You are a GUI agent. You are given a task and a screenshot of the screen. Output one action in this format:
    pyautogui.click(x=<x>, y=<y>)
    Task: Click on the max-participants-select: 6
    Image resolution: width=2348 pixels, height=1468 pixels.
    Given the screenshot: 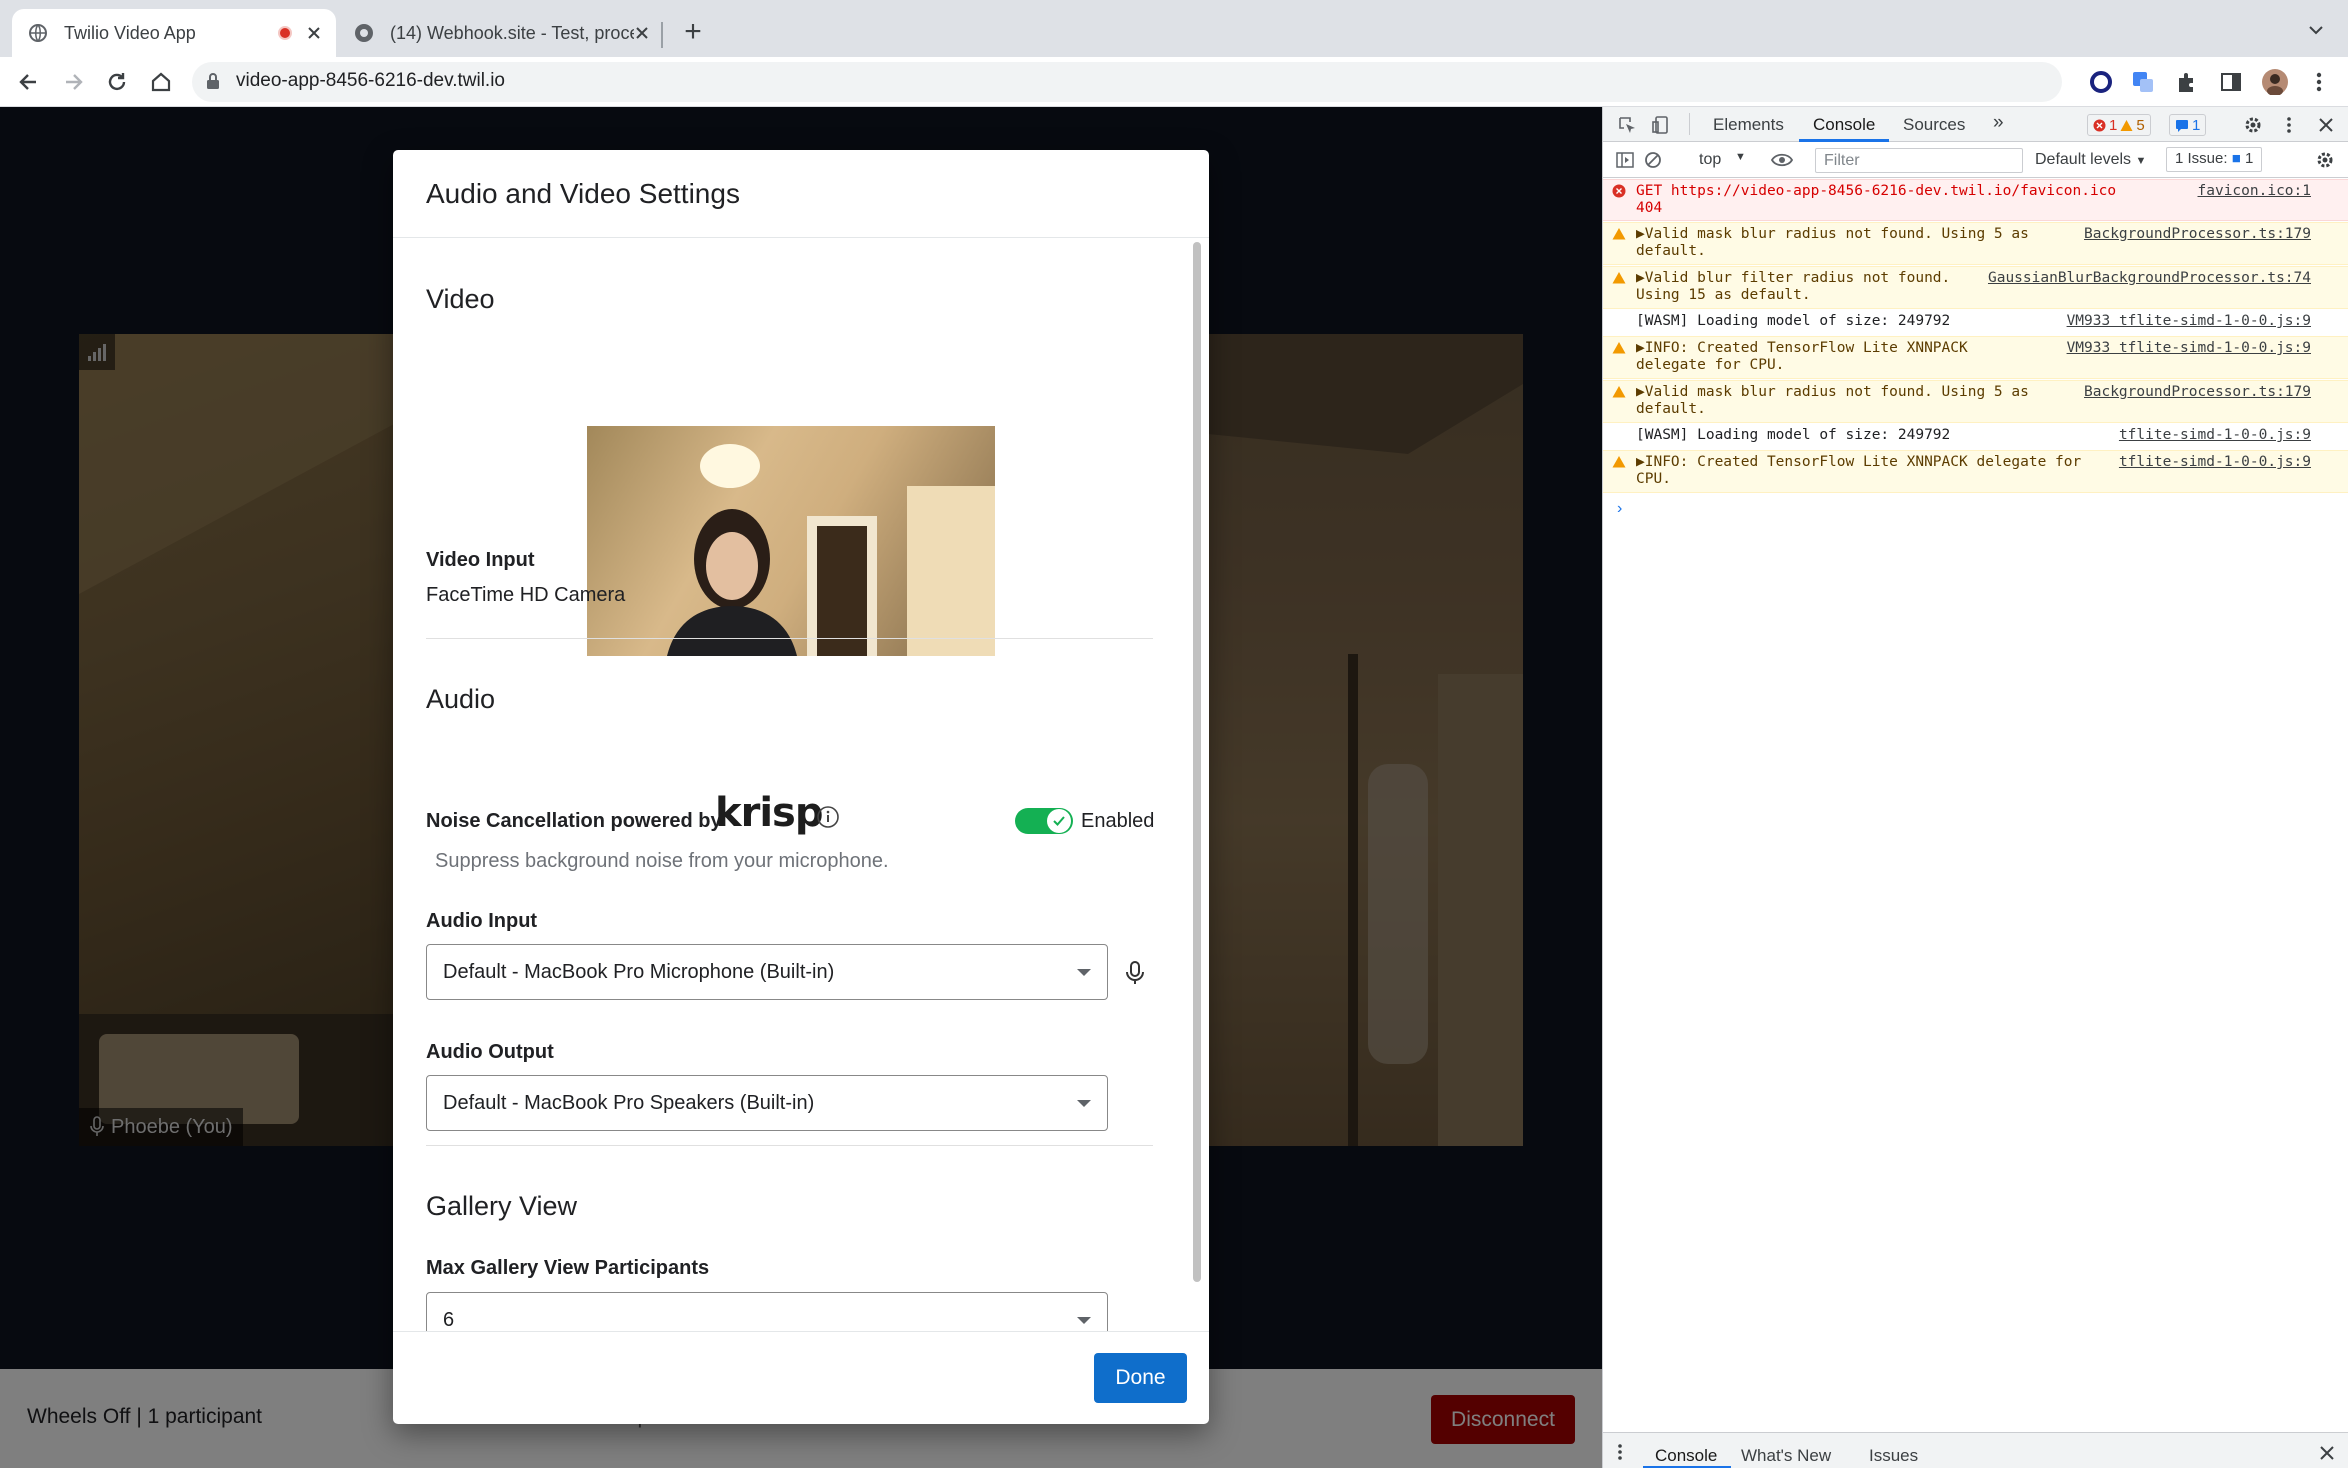 What is the action you would take?
    pyautogui.click(x=767, y=1311)
    